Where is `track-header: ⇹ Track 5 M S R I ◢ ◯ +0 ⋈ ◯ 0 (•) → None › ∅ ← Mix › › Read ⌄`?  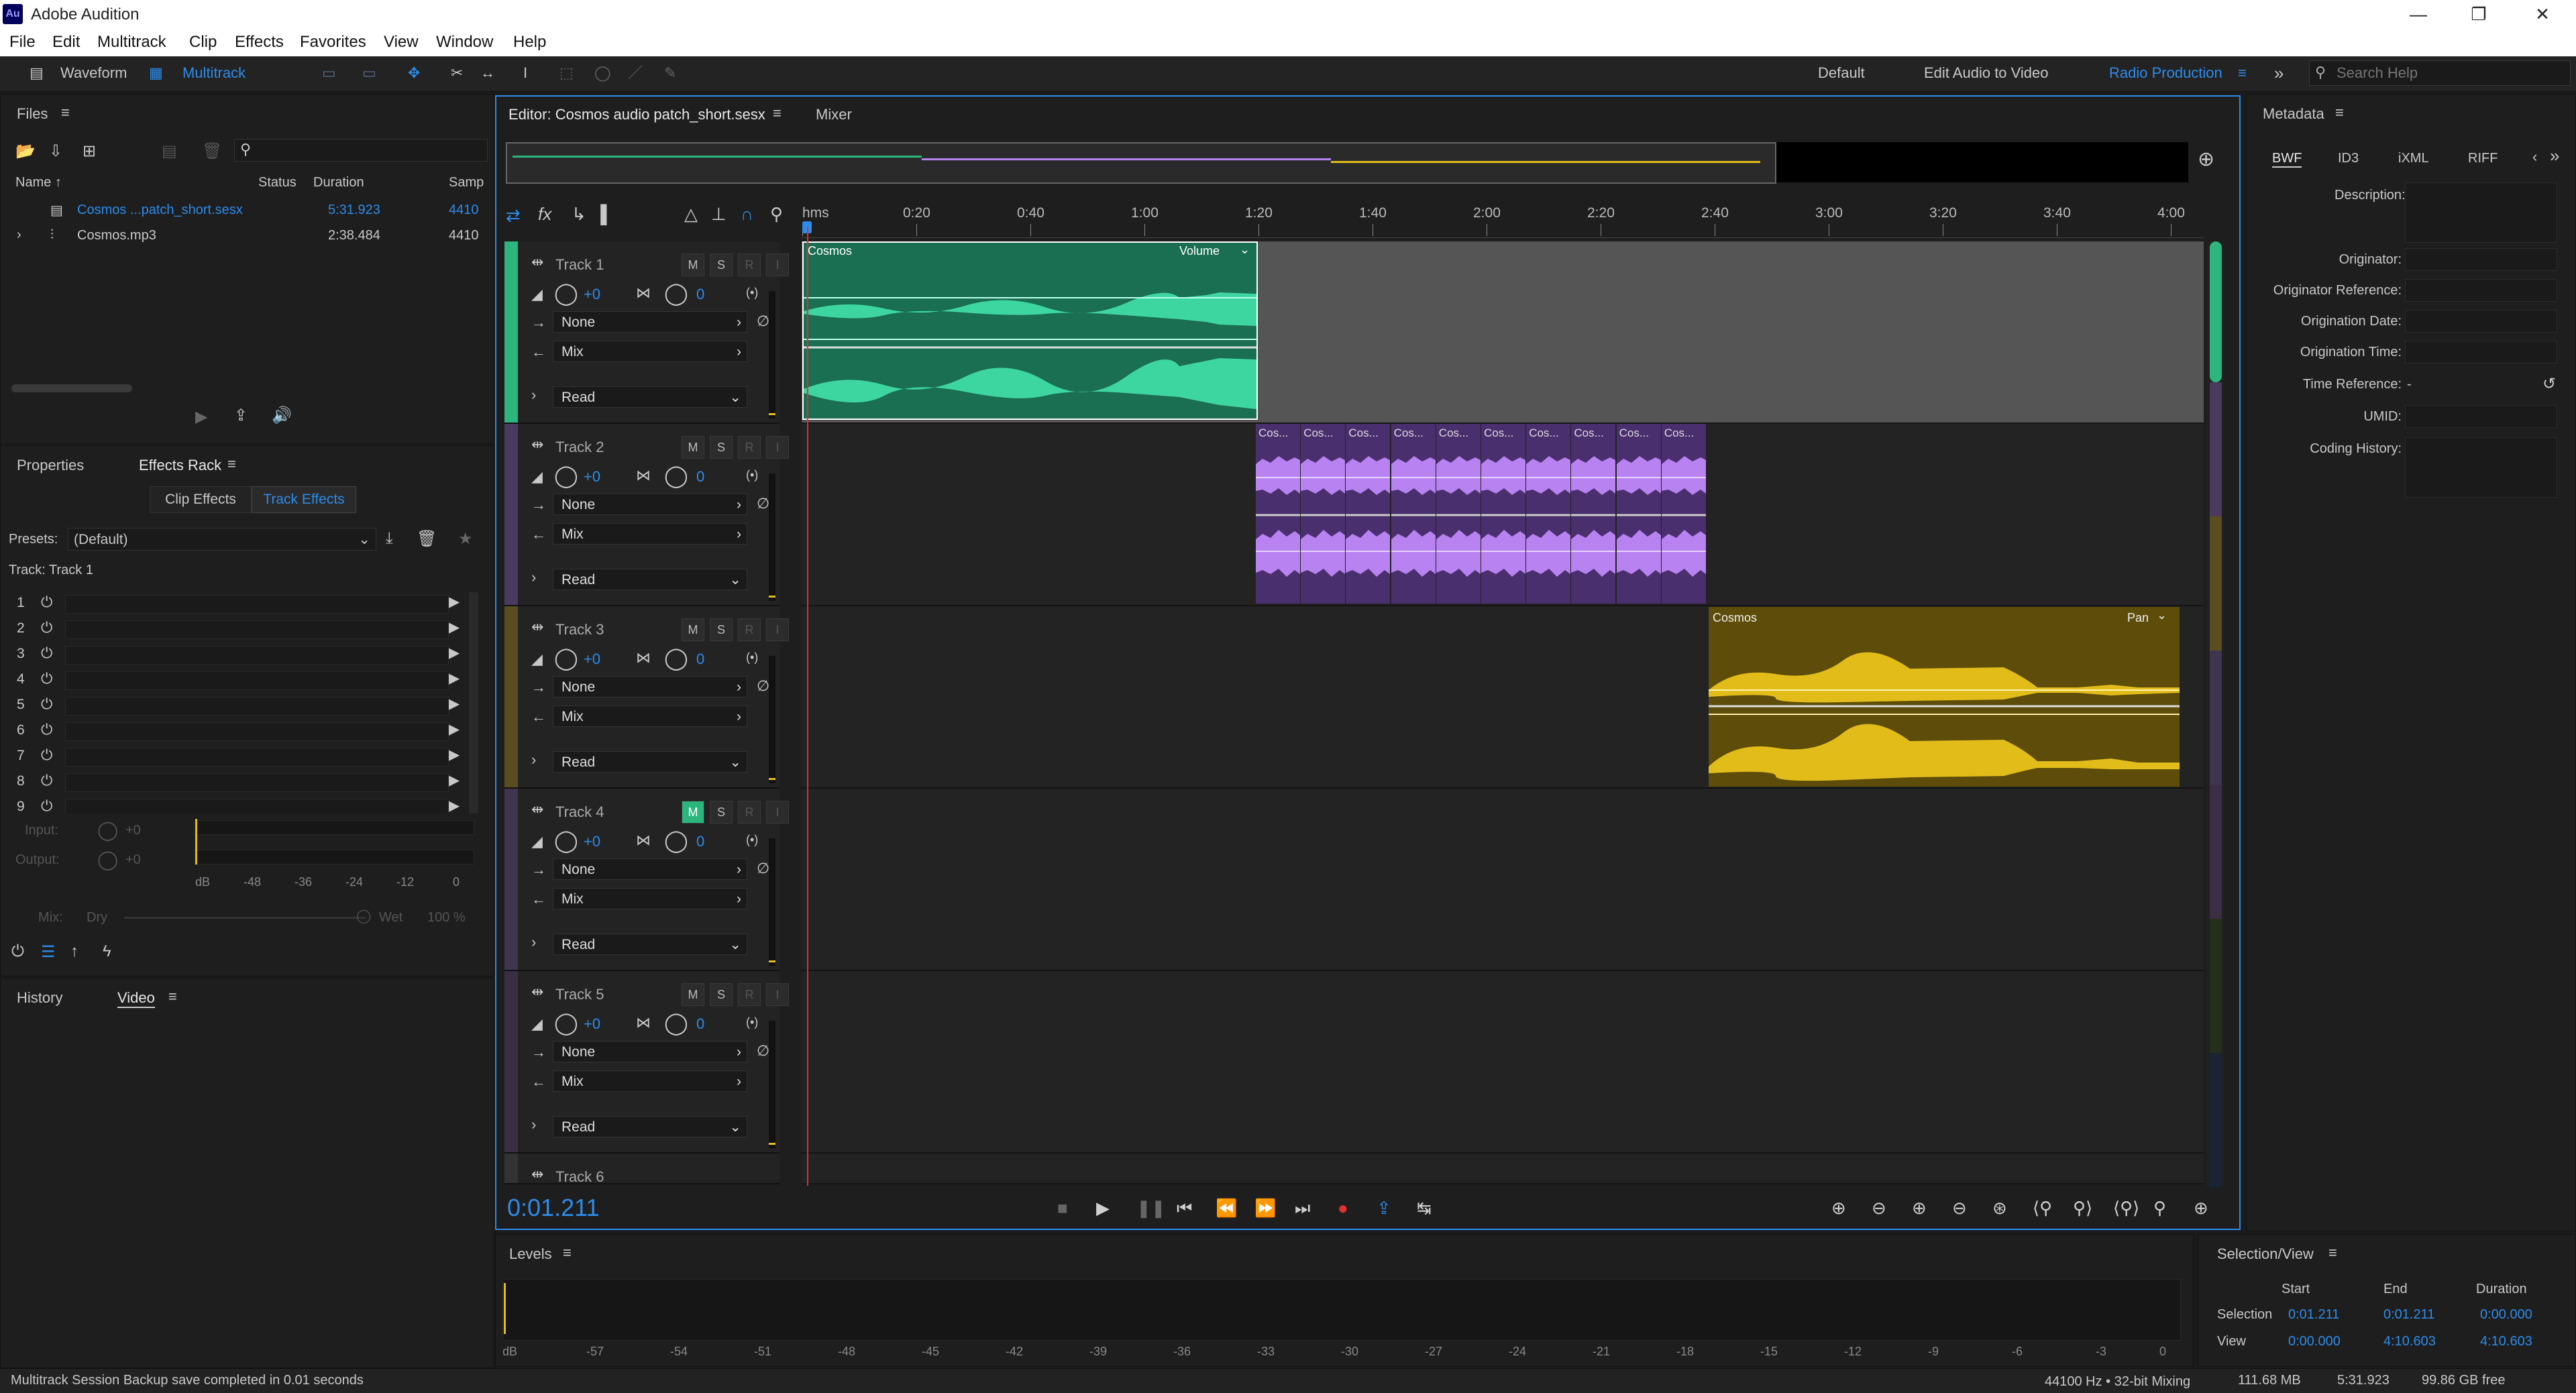
track-header: ⇹ Track 5 M S R I ◢ ◯ +0 ⋈ ◯ 0 (•) → None › ∅ ← Mix › › Read ⌄ is located at coordinates (646, 1063).